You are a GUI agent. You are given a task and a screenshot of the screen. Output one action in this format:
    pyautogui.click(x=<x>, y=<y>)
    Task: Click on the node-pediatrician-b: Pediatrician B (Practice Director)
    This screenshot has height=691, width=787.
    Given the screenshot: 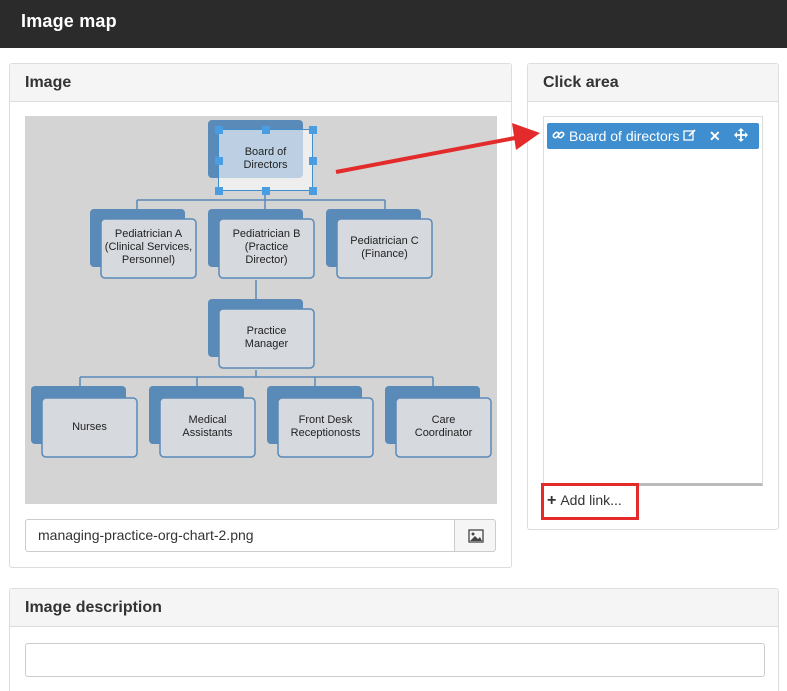 What is the action you would take?
    pyautogui.click(x=266, y=247)
    